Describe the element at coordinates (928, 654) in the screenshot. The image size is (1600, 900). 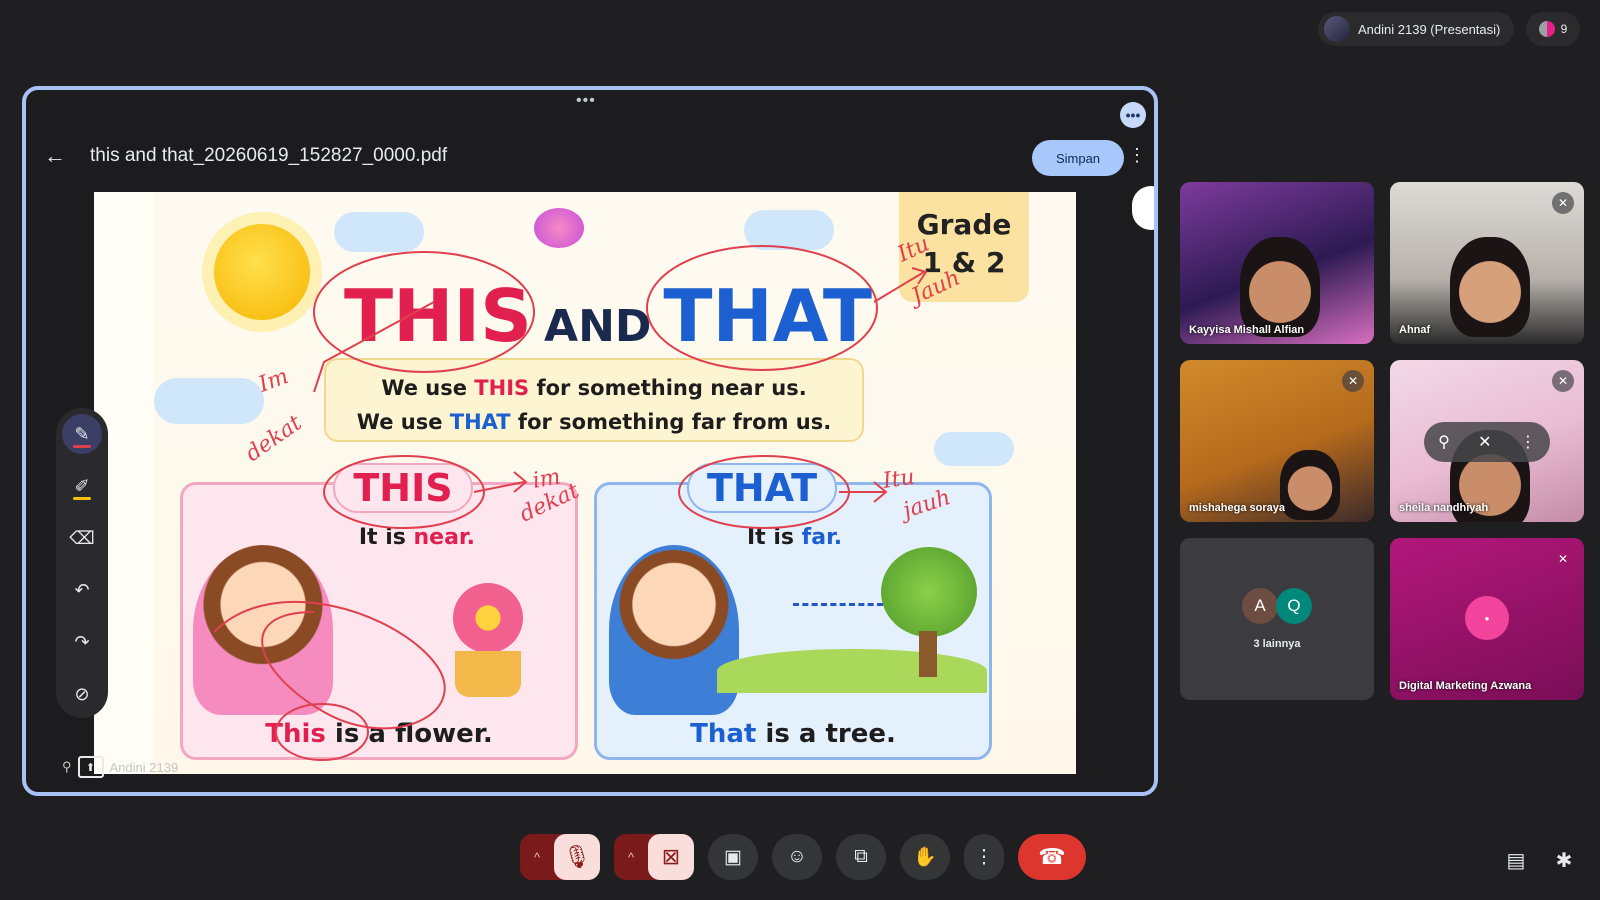
I see `tree-trunk-illustration` at that location.